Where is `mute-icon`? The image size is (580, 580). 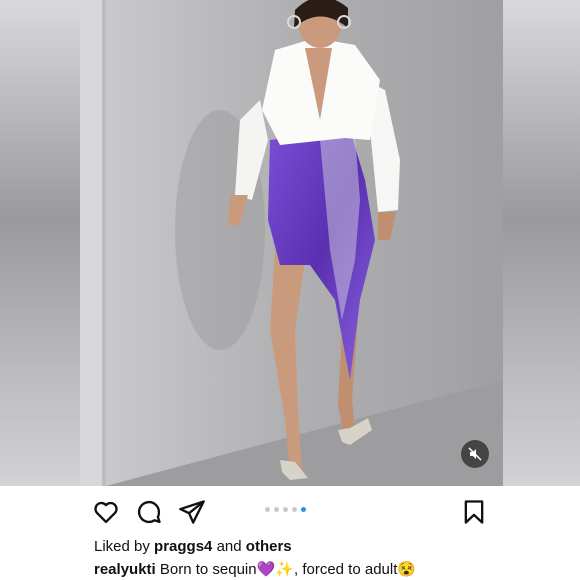 mute-icon is located at coordinates (475, 454).